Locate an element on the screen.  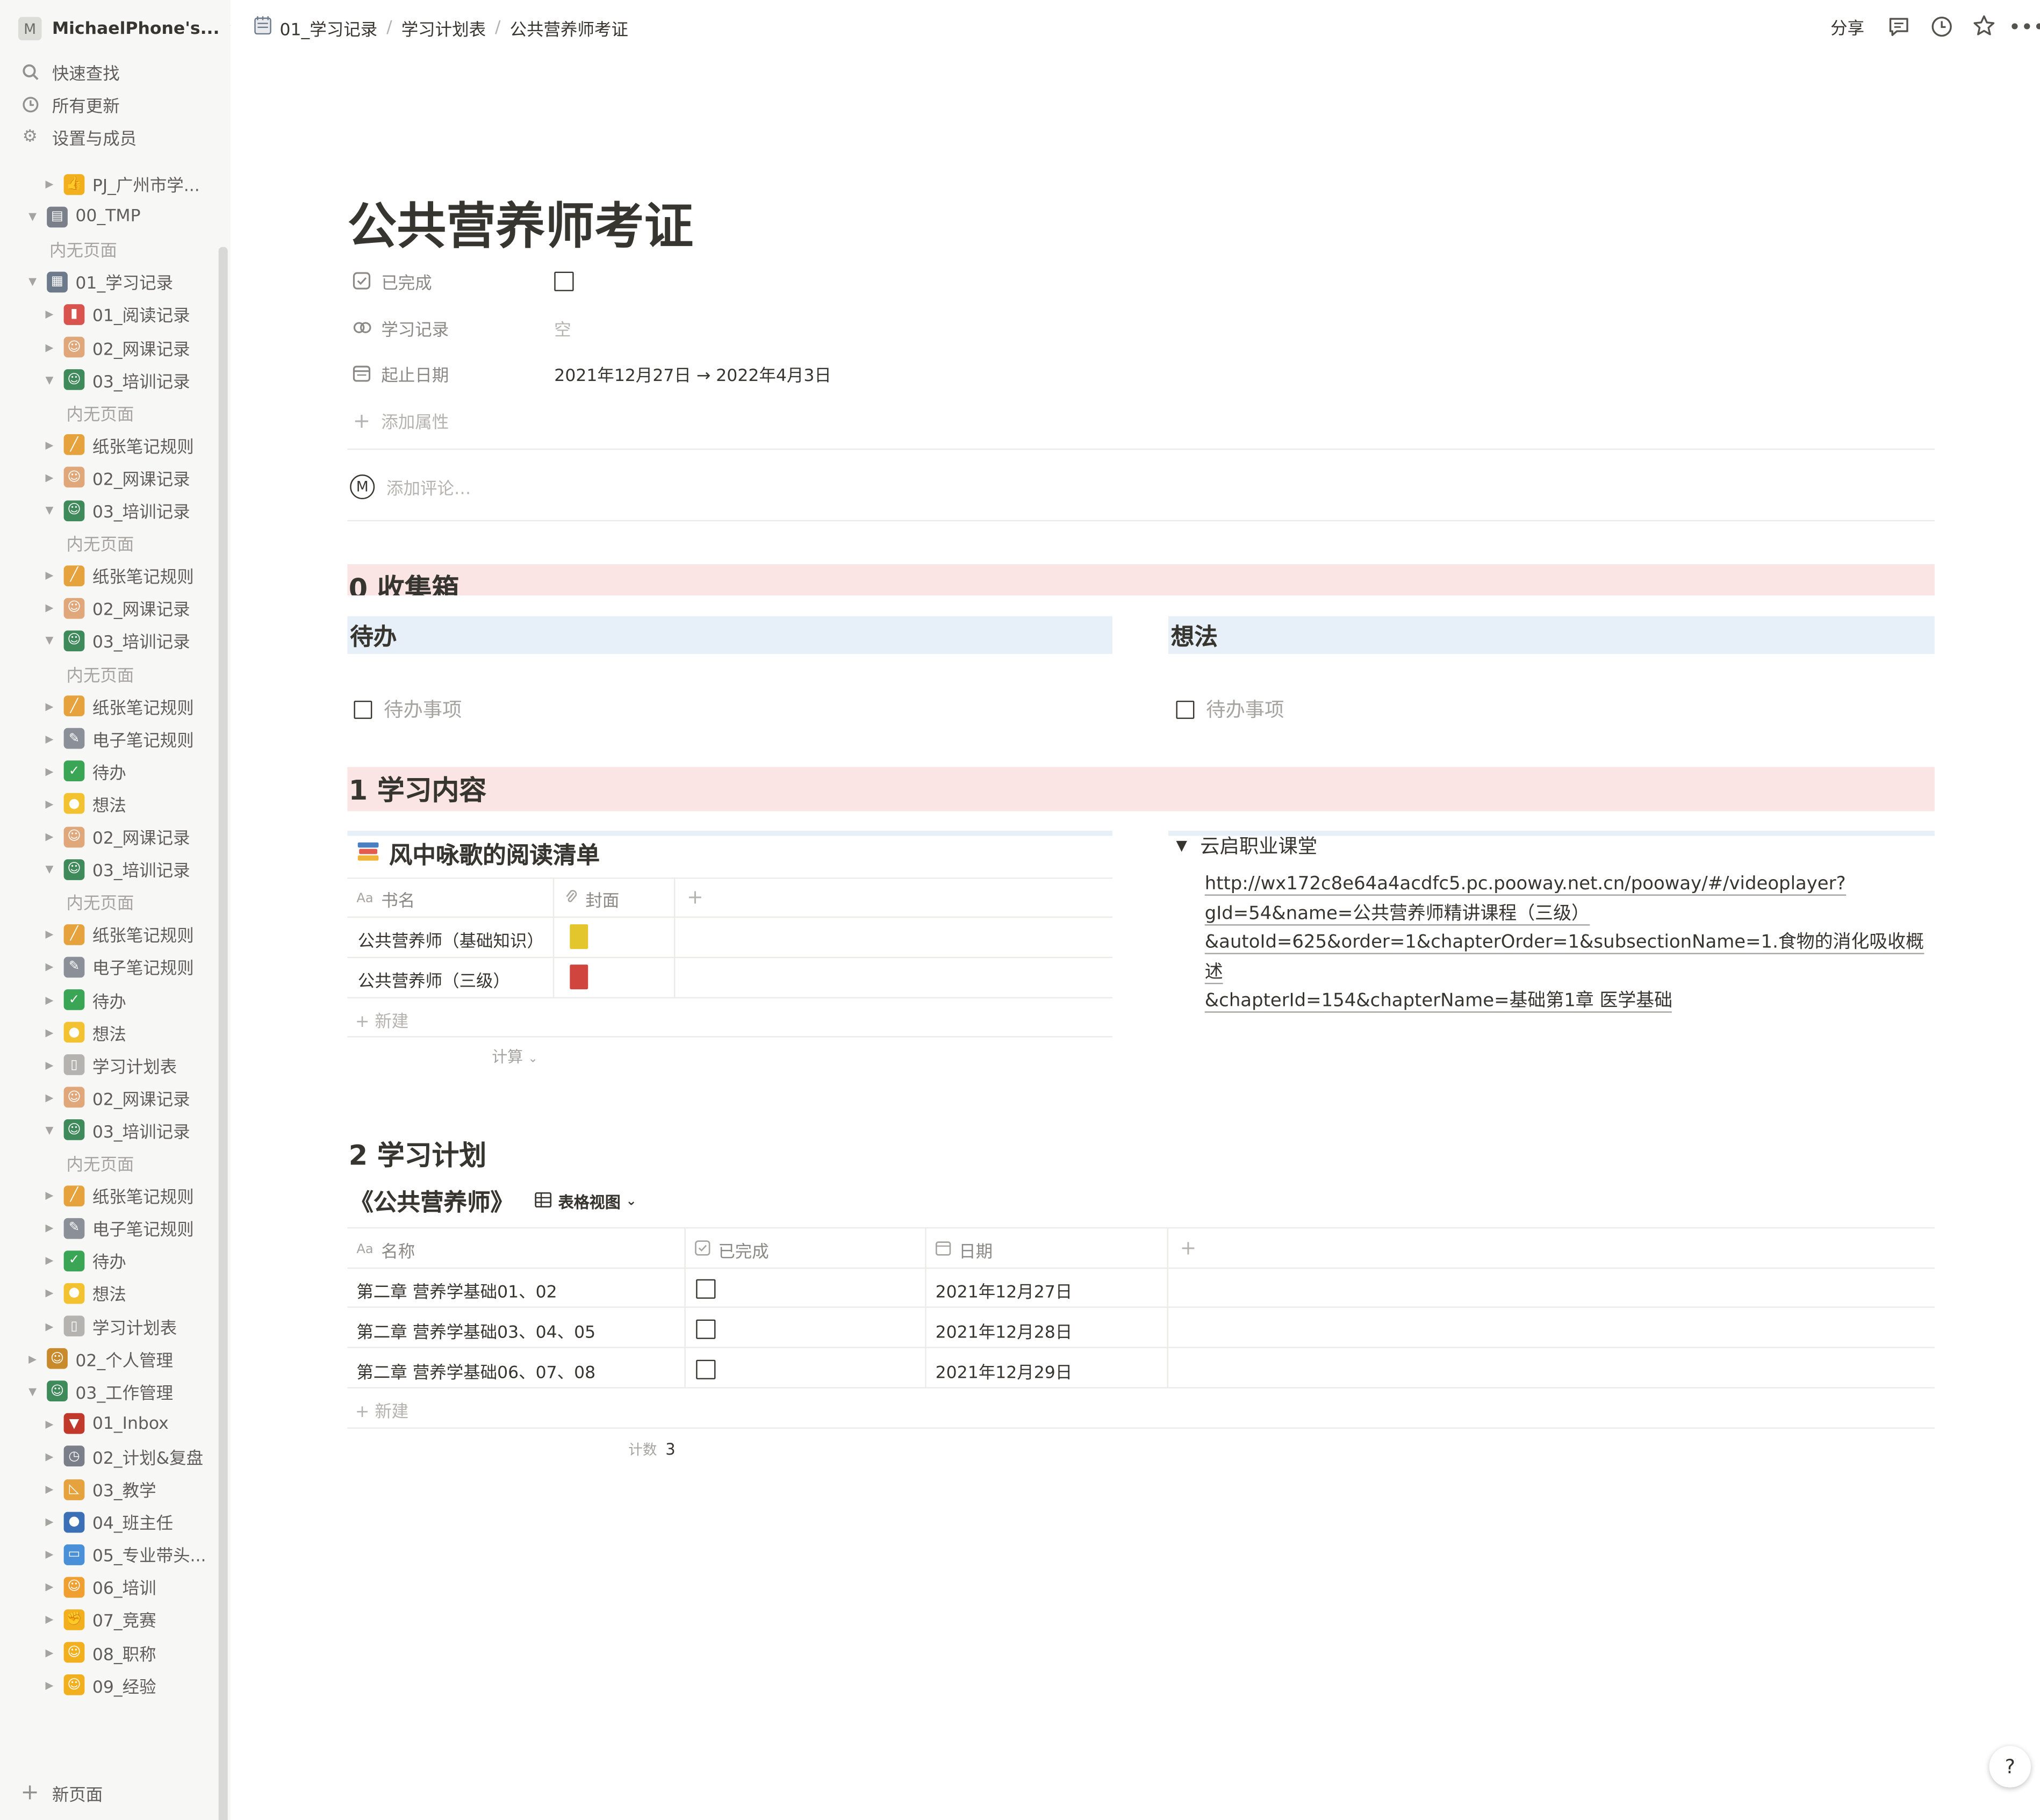
star-icon is located at coordinates (1984, 26).